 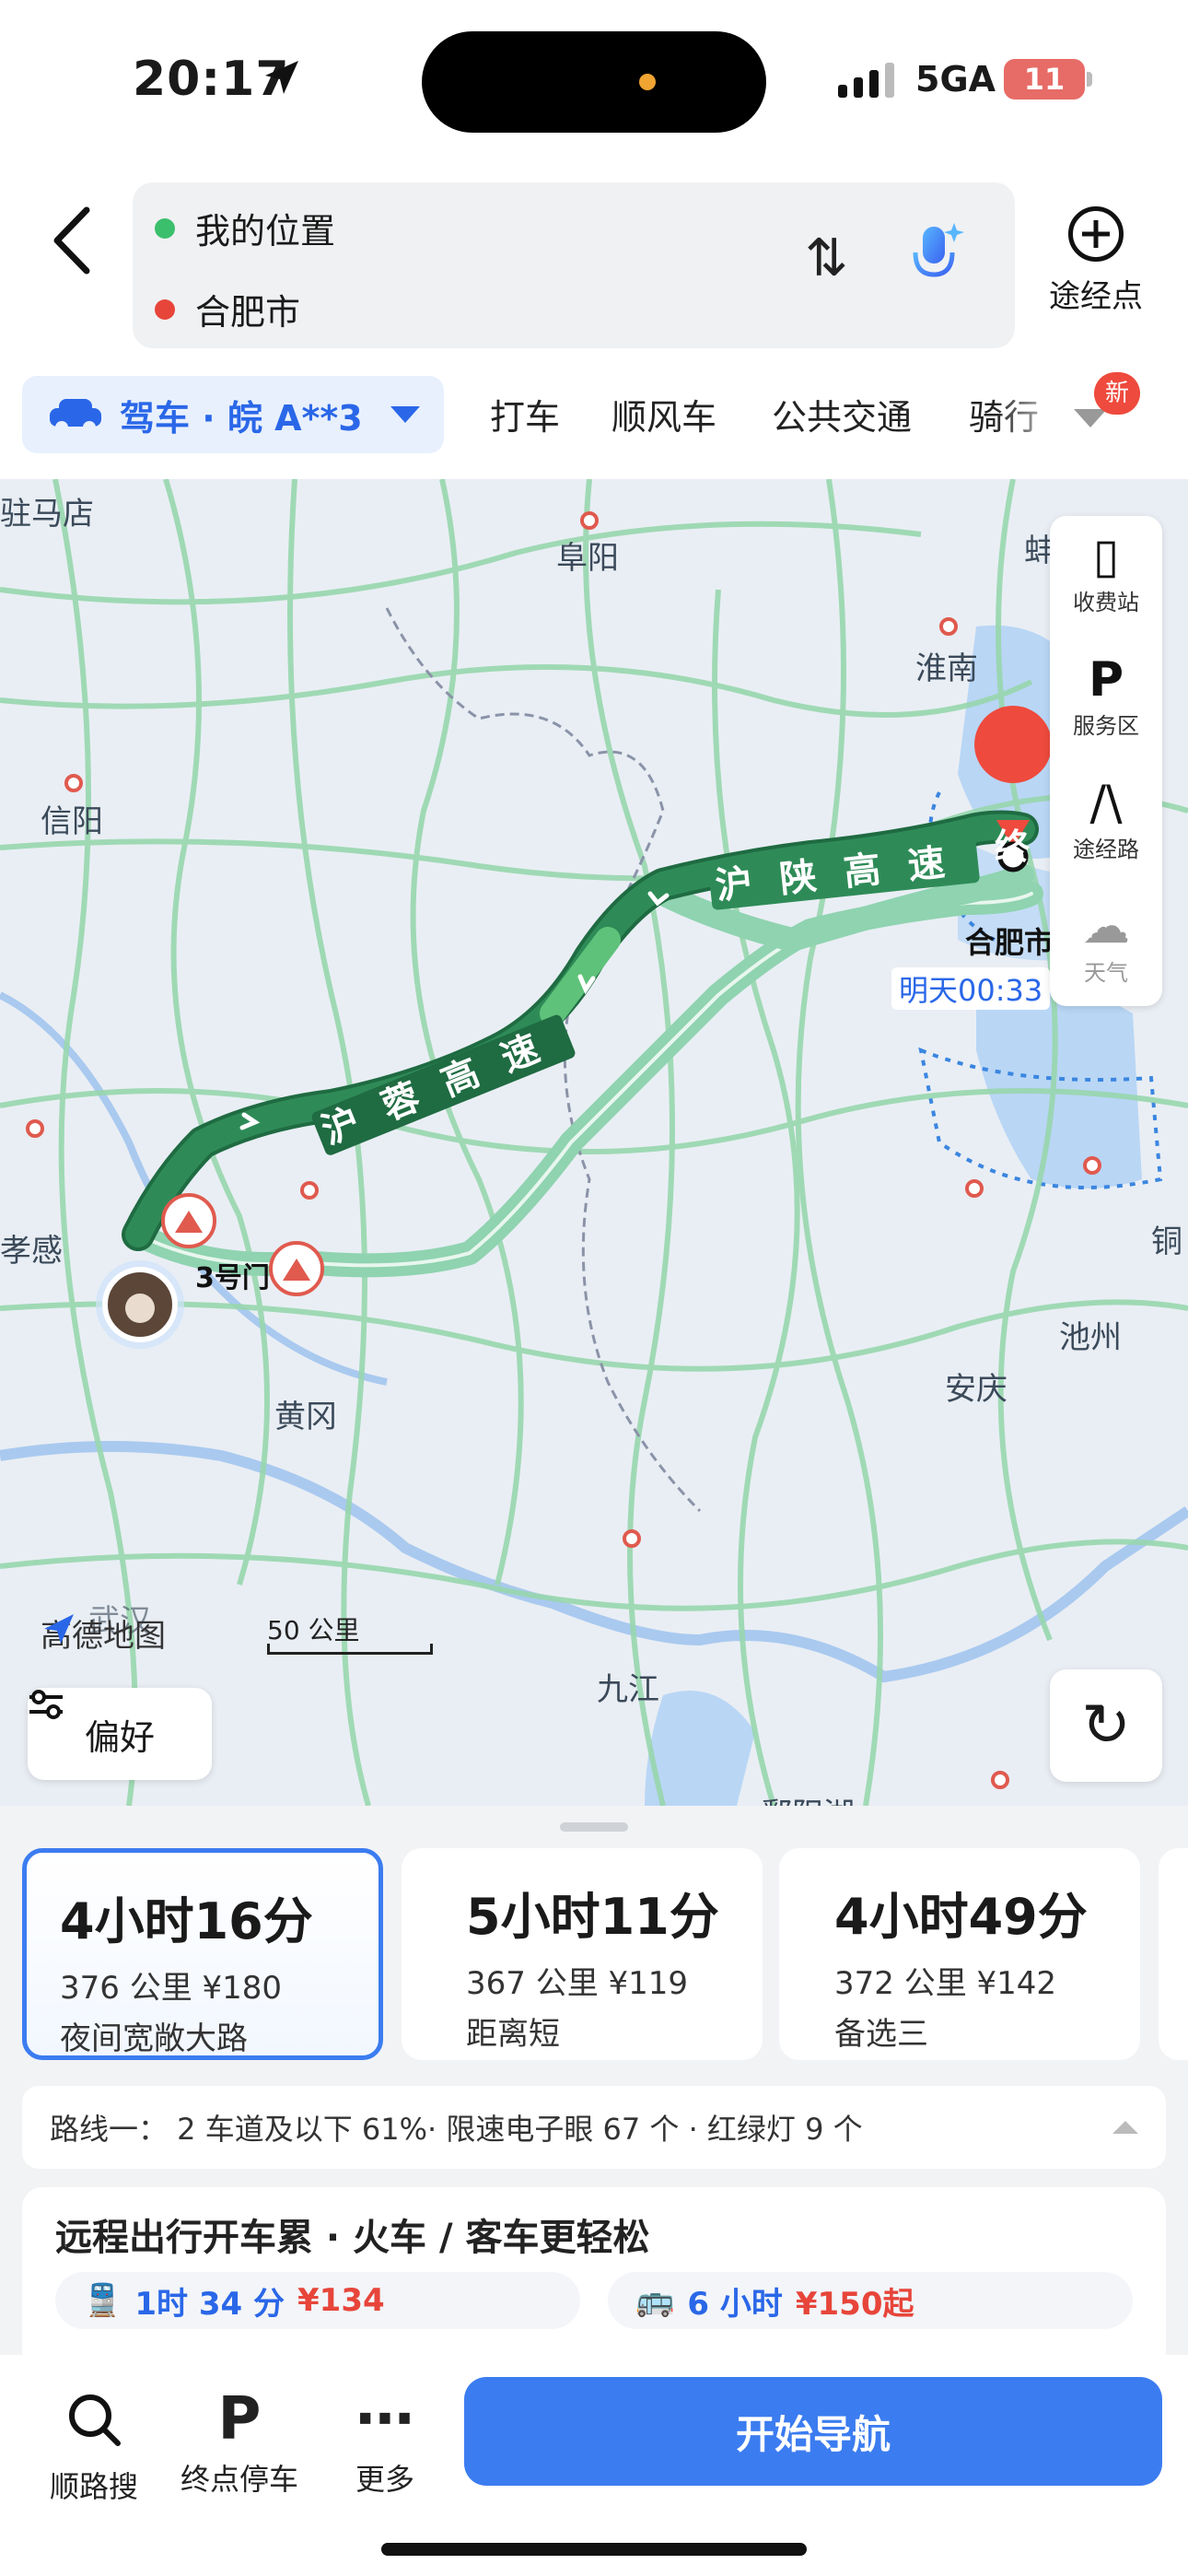 What do you see at coordinates (525, 414) in the screenshot?
I see `tab-taxi: 打车` at bounding box center [525, 414].